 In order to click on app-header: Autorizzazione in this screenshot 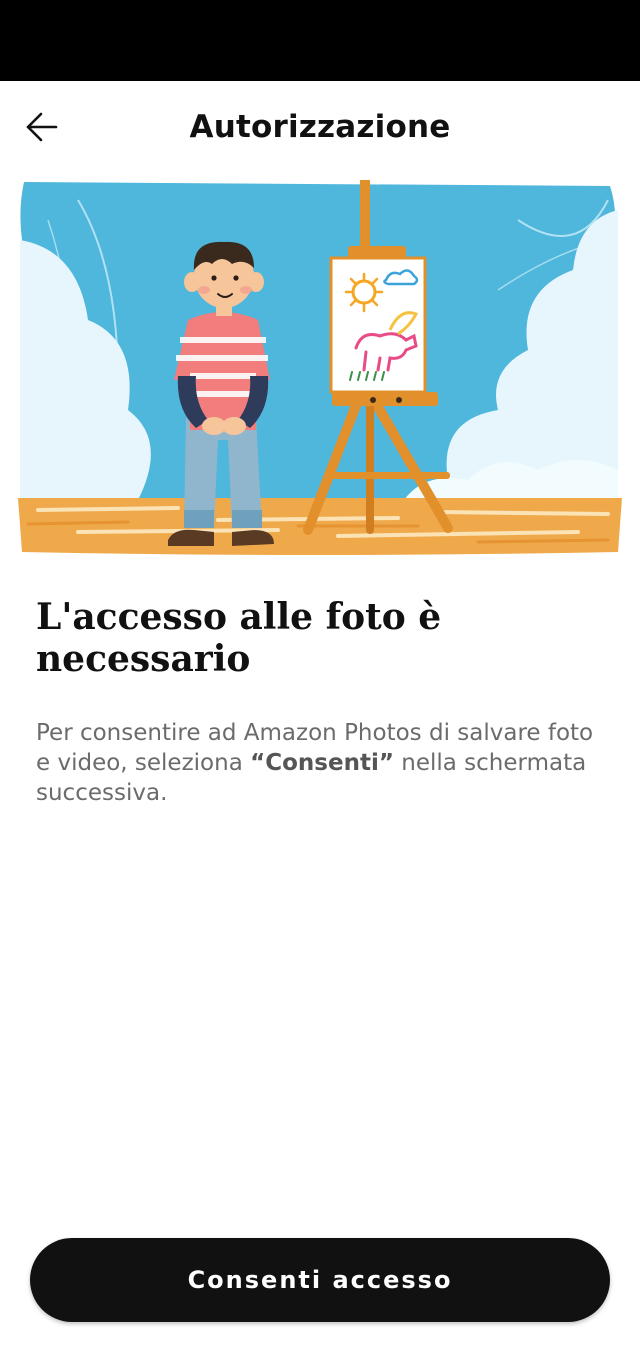, I will do `click(320, 131)`.